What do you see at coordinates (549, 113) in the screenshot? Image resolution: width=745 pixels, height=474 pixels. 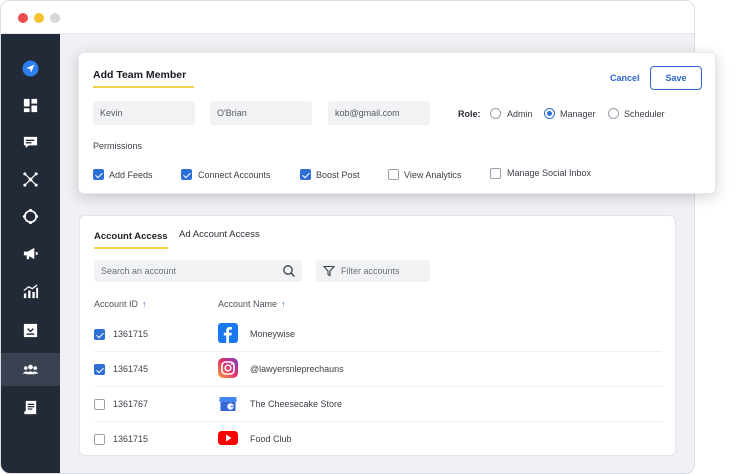 I see `role-manager-radio` at bounding box center [549, 113].